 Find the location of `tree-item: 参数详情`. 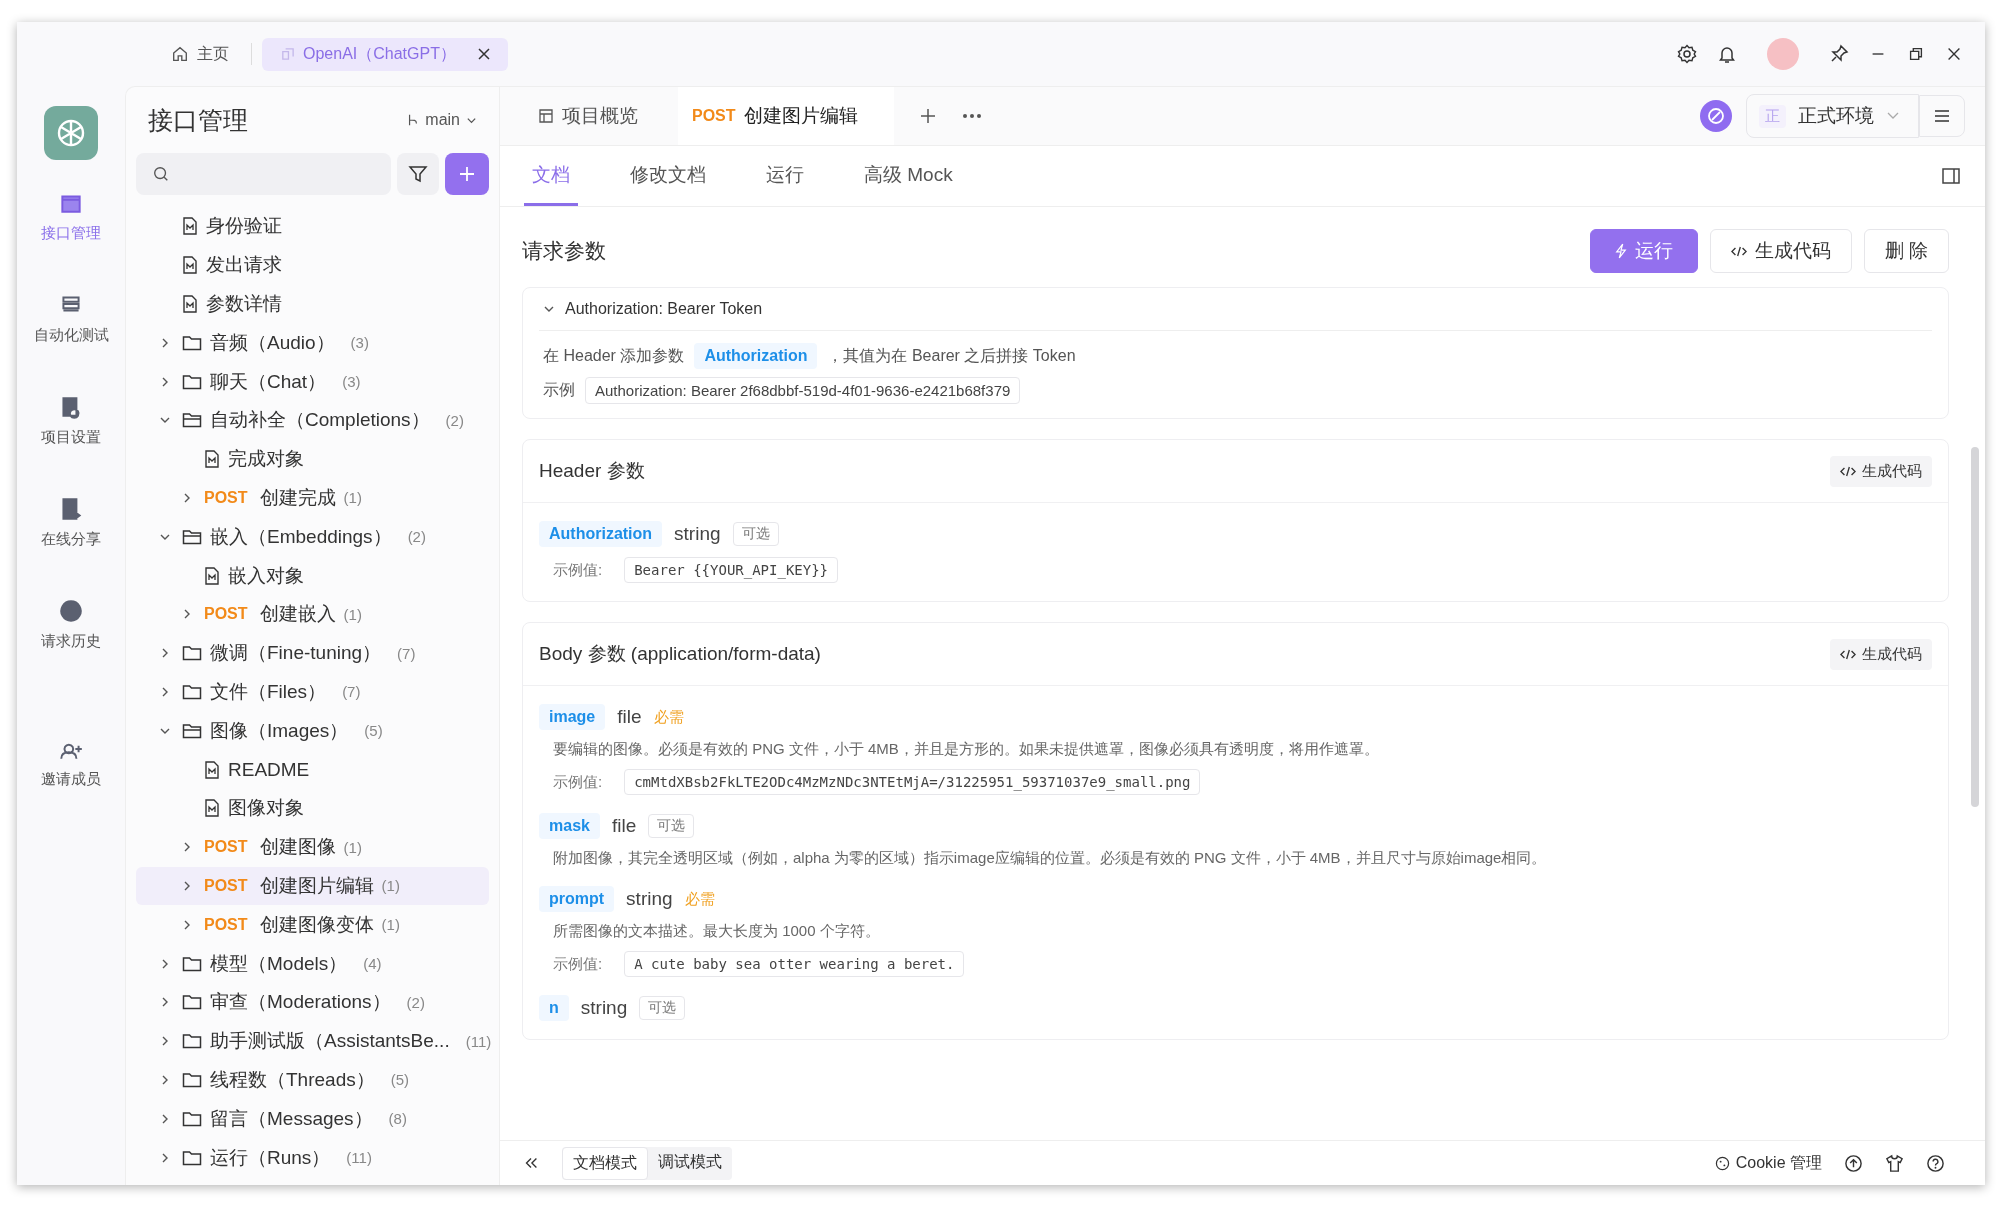

tree-item: 参数详情 is located at coordinates (312, 304).